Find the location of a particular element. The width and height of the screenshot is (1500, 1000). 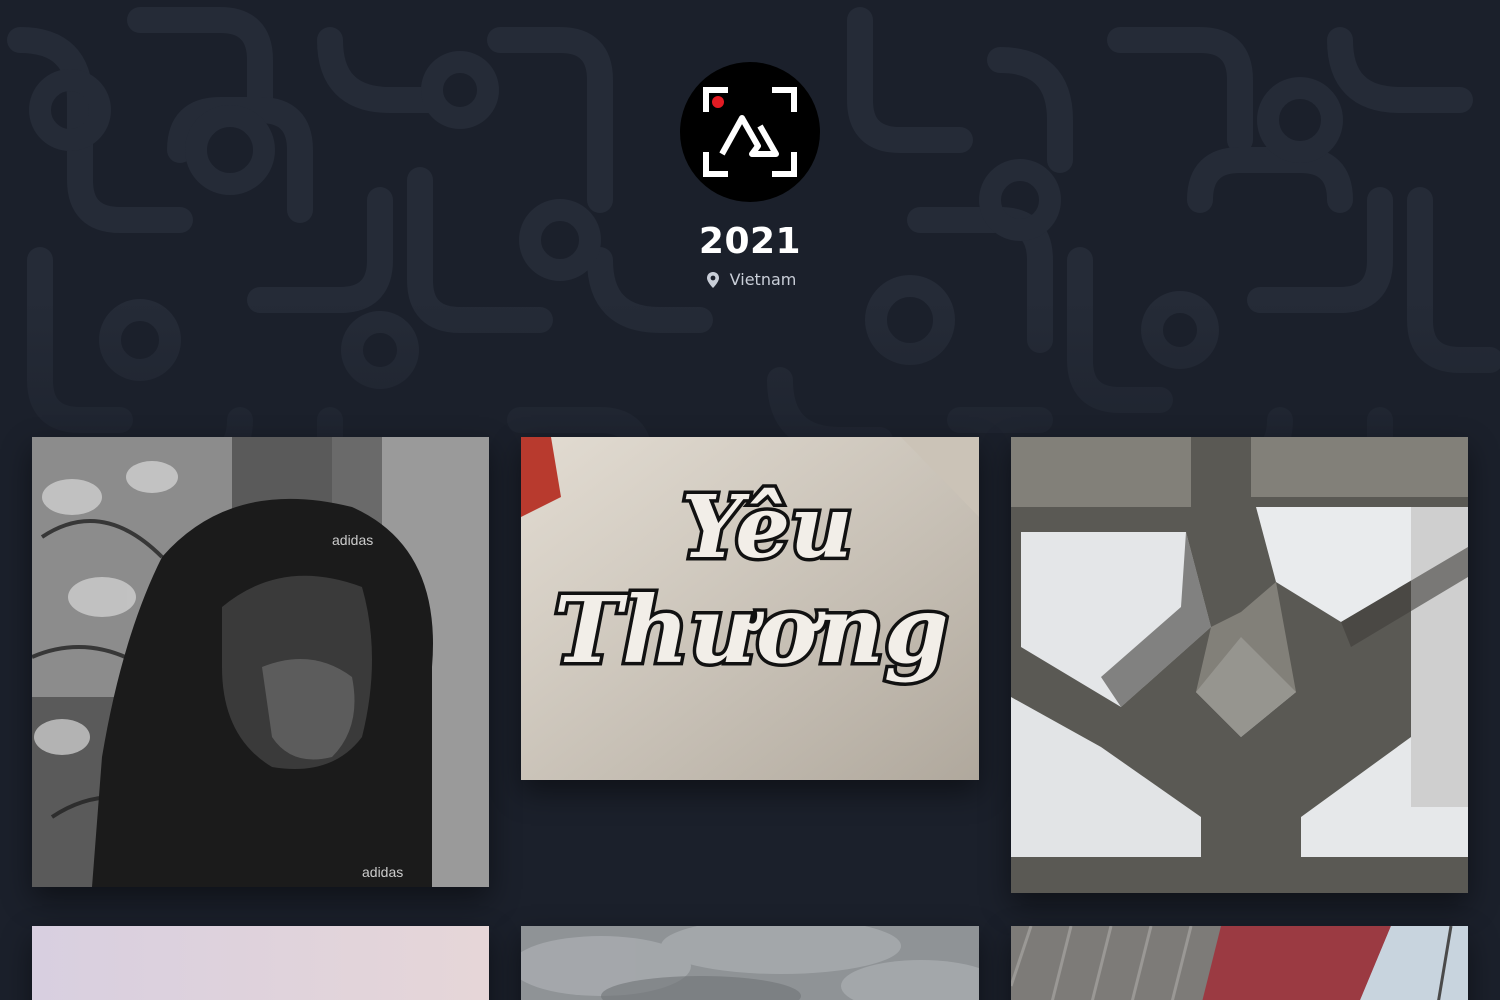

camera-frame-logo is located at coordinates (750, 132).